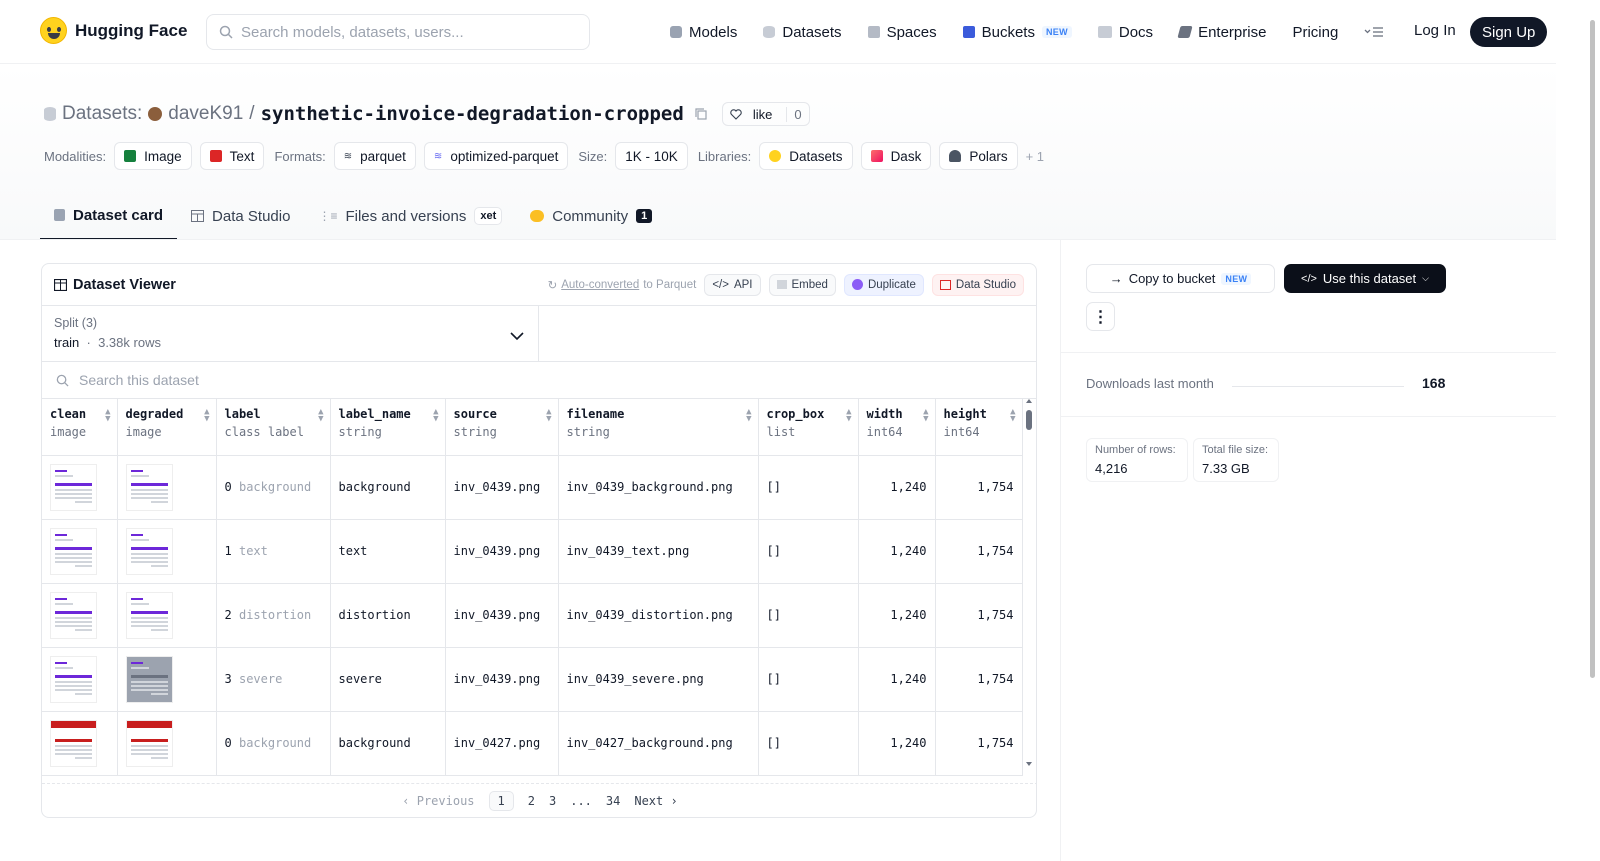 Image resolution: width=1600 pixels, height=861 pixels. What do you see at coordinates (701, 114) in the screenshot?
I see `copy-icon` at bounding box center [701, 114].